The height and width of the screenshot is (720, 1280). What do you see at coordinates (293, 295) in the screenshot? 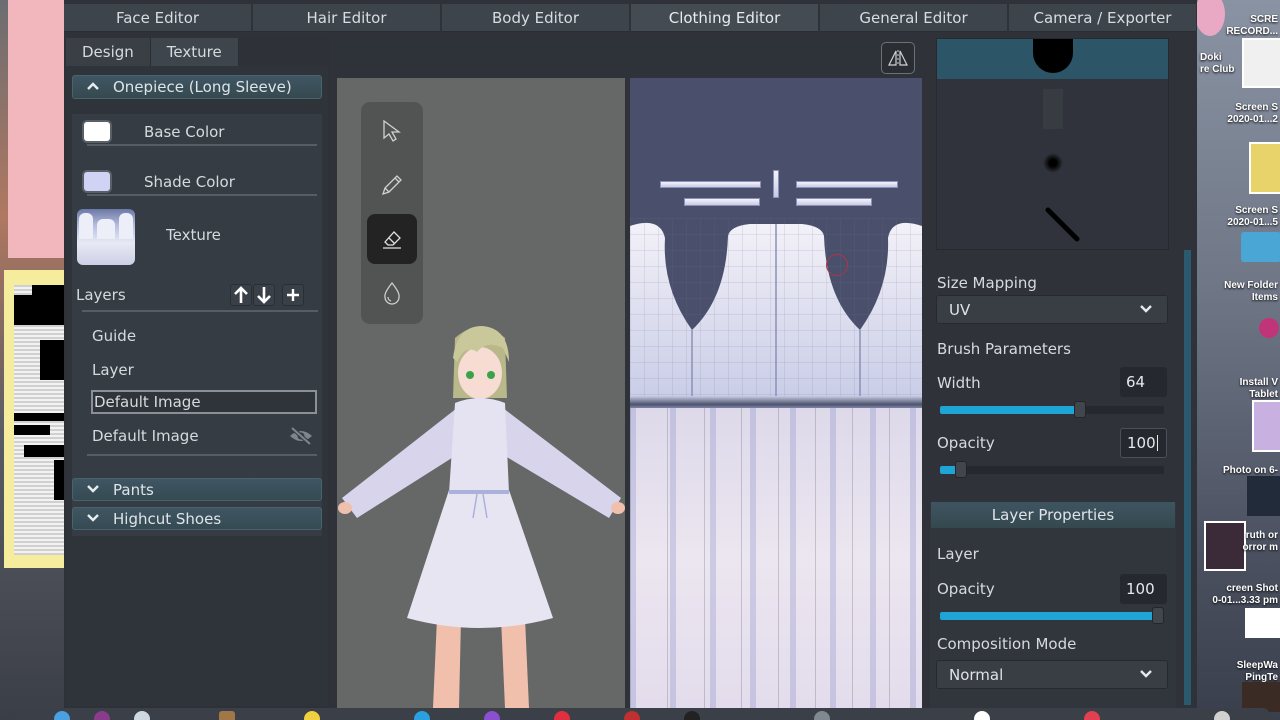
I see `add-layer-button` at bounding box center [293, 295].